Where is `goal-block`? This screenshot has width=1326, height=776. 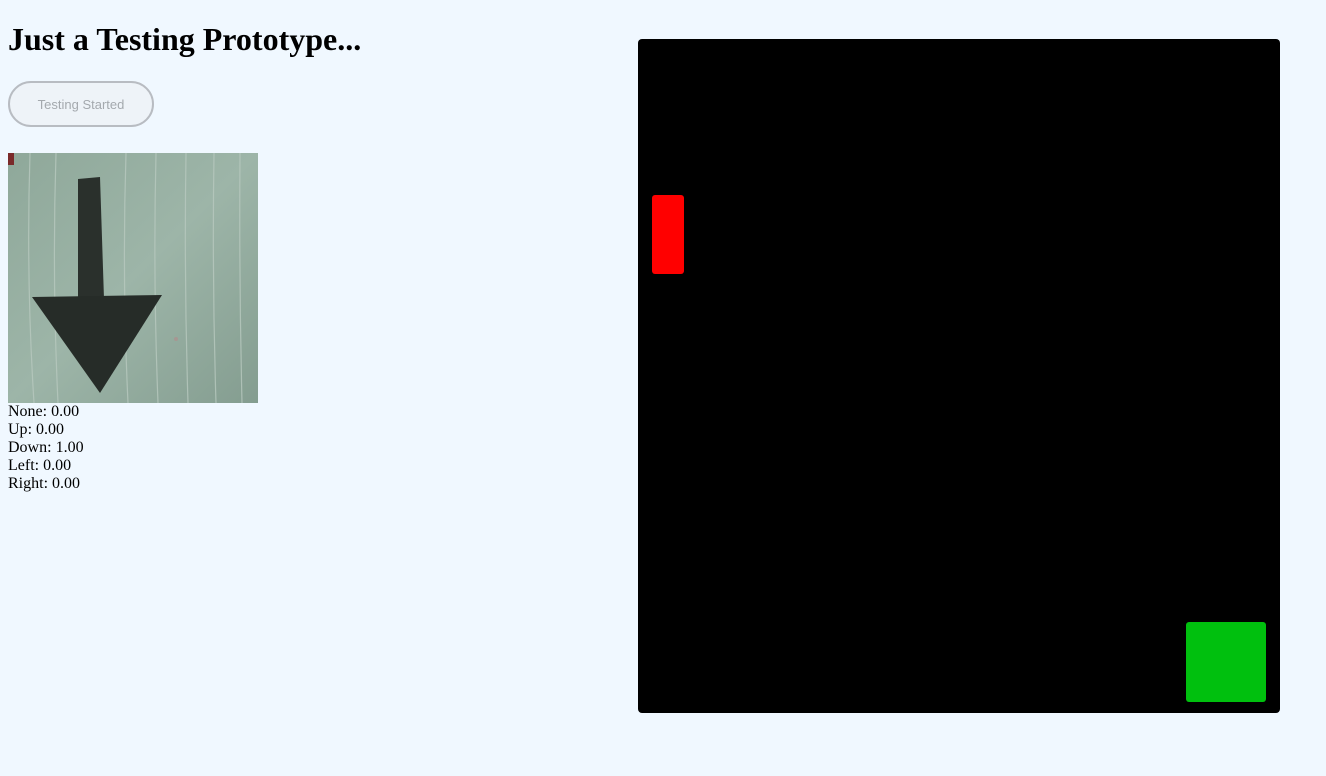
goal-block is located at coordinates (1226, 662).